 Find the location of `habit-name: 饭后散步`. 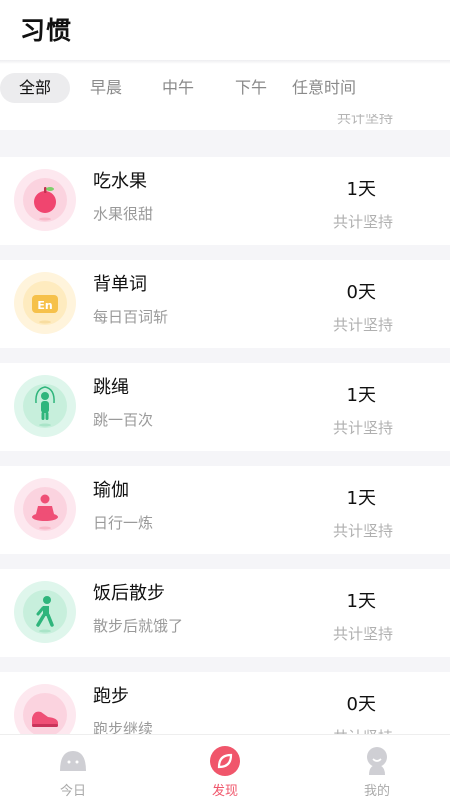

habit-name: 饭后散步 is located at coordinates (129, 593).